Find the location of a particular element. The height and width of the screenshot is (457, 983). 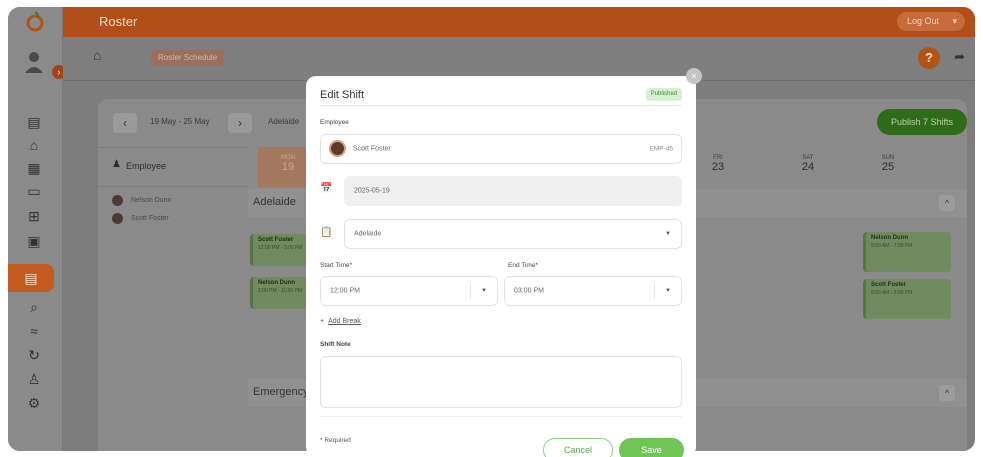

day-date: 24 is located at coordinates (808, 167).